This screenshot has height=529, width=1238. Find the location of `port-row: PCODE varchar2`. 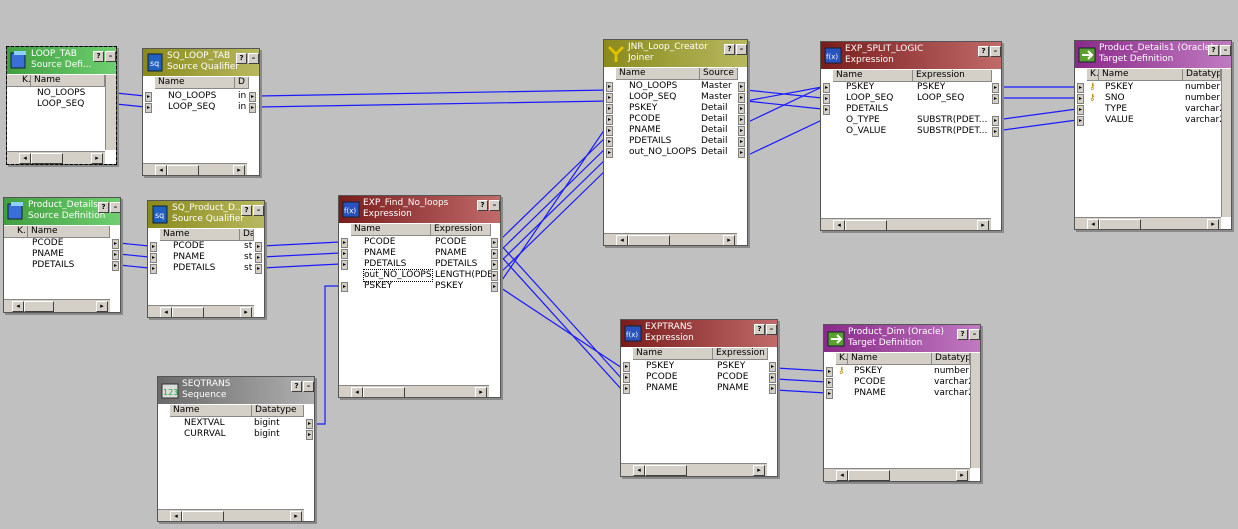

port-row: PCODE varchar2 is located at coordinates (906, 382).